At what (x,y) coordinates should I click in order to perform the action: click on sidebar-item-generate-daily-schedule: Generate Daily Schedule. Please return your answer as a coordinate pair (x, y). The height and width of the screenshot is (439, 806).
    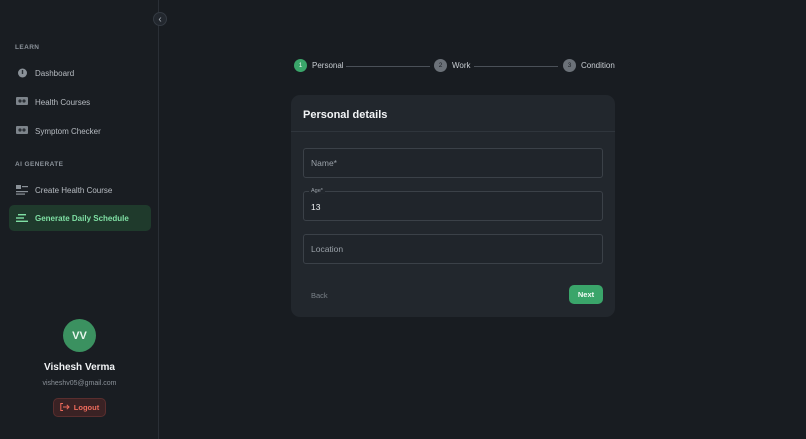
    Looking at the image, I should click on (80, 218).